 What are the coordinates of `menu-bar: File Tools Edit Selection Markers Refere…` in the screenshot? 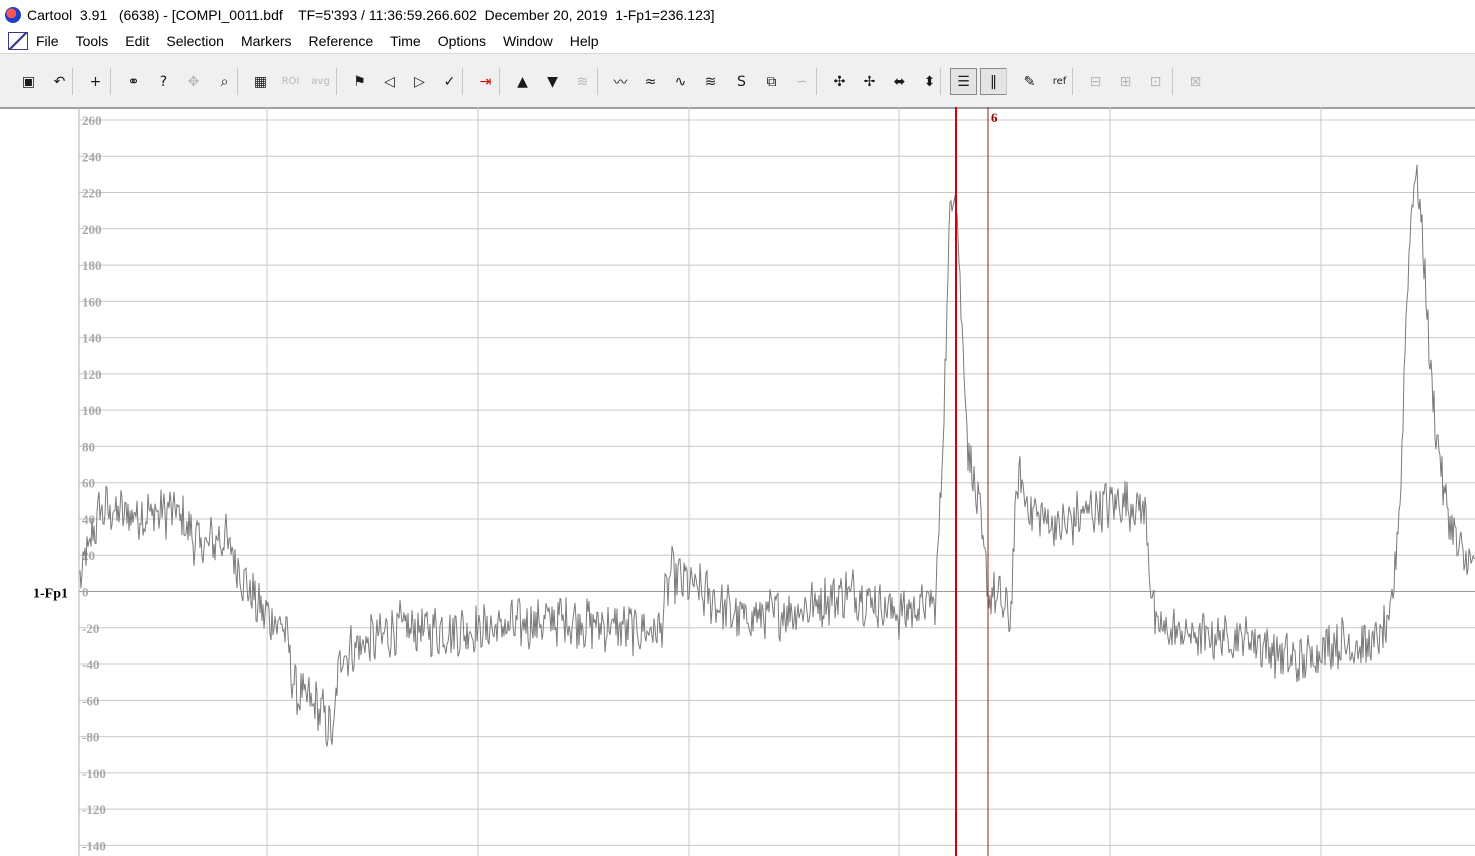 It's located at (737, 41).